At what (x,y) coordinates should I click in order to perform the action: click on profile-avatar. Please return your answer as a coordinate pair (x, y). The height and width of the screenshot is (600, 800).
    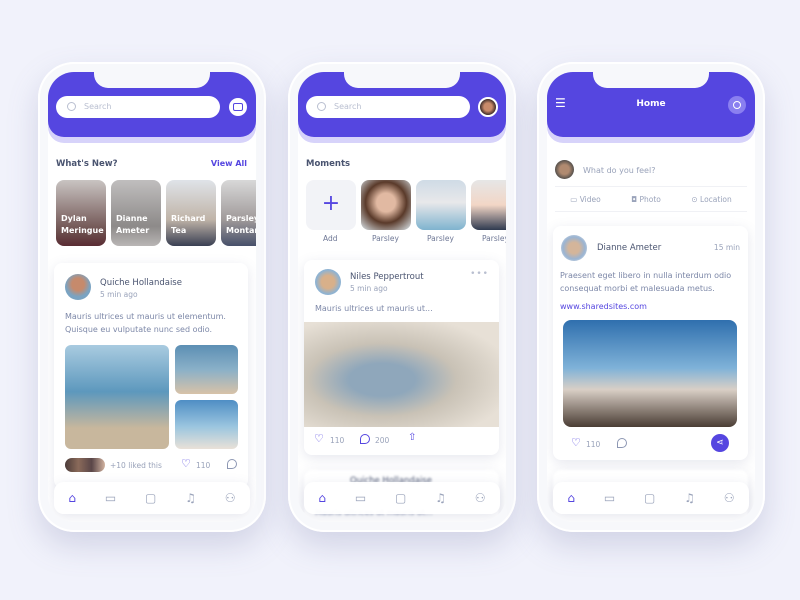
    Looking at the image, I should click on (488, 107).